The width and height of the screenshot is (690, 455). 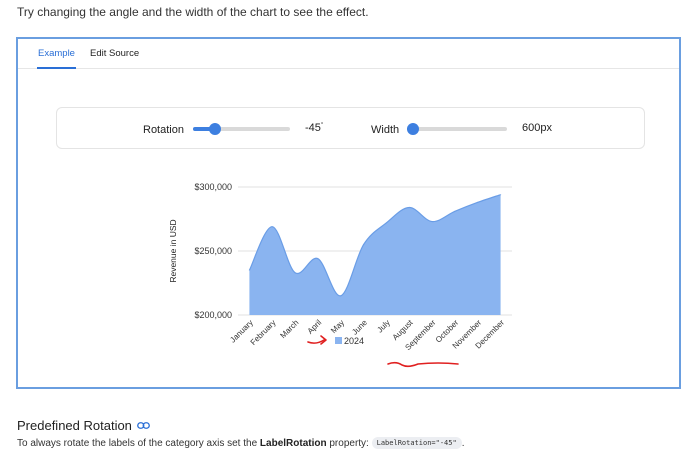 What do you see at coordinates (383, 326) in the screenshot?
I see `x-tick-label: July` at bounding box center [383, 326].